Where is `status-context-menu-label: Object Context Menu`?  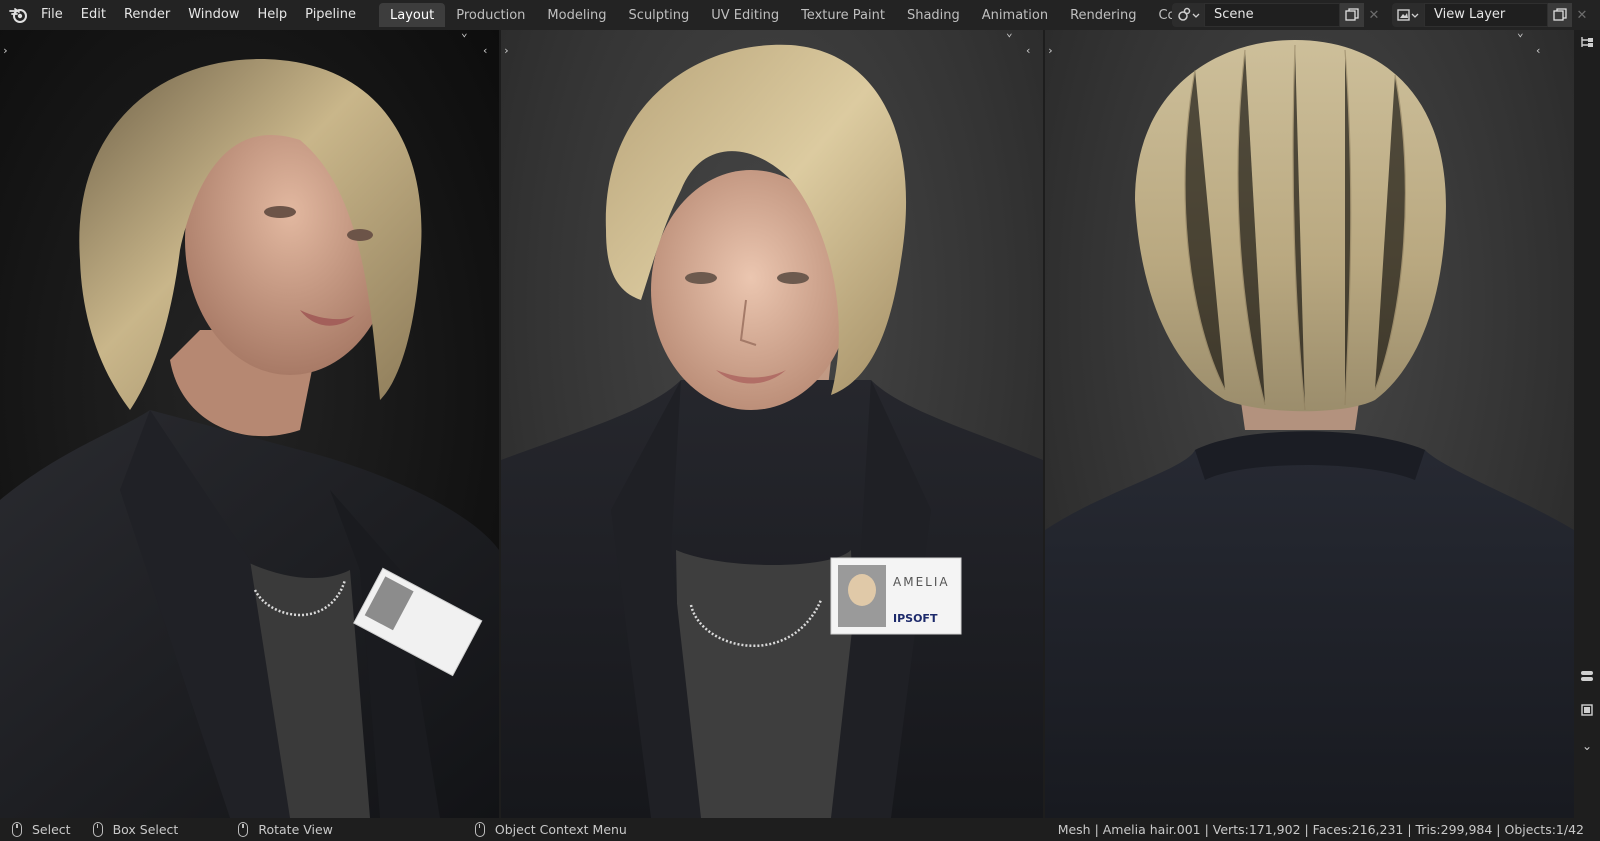
status-context-menu-label: Object Context Menu is located at coordinates (560, 829).